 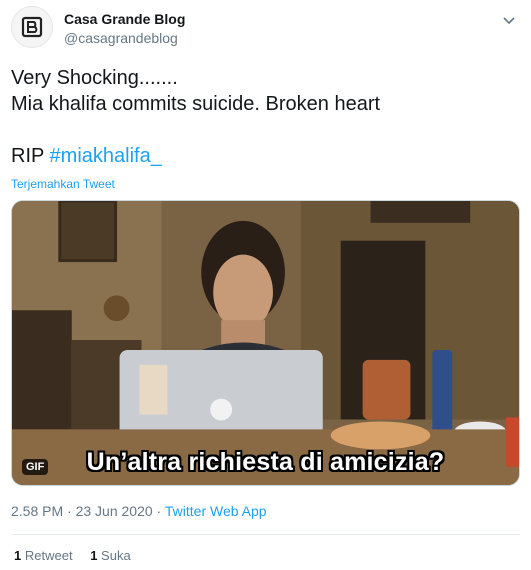 I want to click on tweet-date: 23 Jun 2020, so click(x=114, y=511).